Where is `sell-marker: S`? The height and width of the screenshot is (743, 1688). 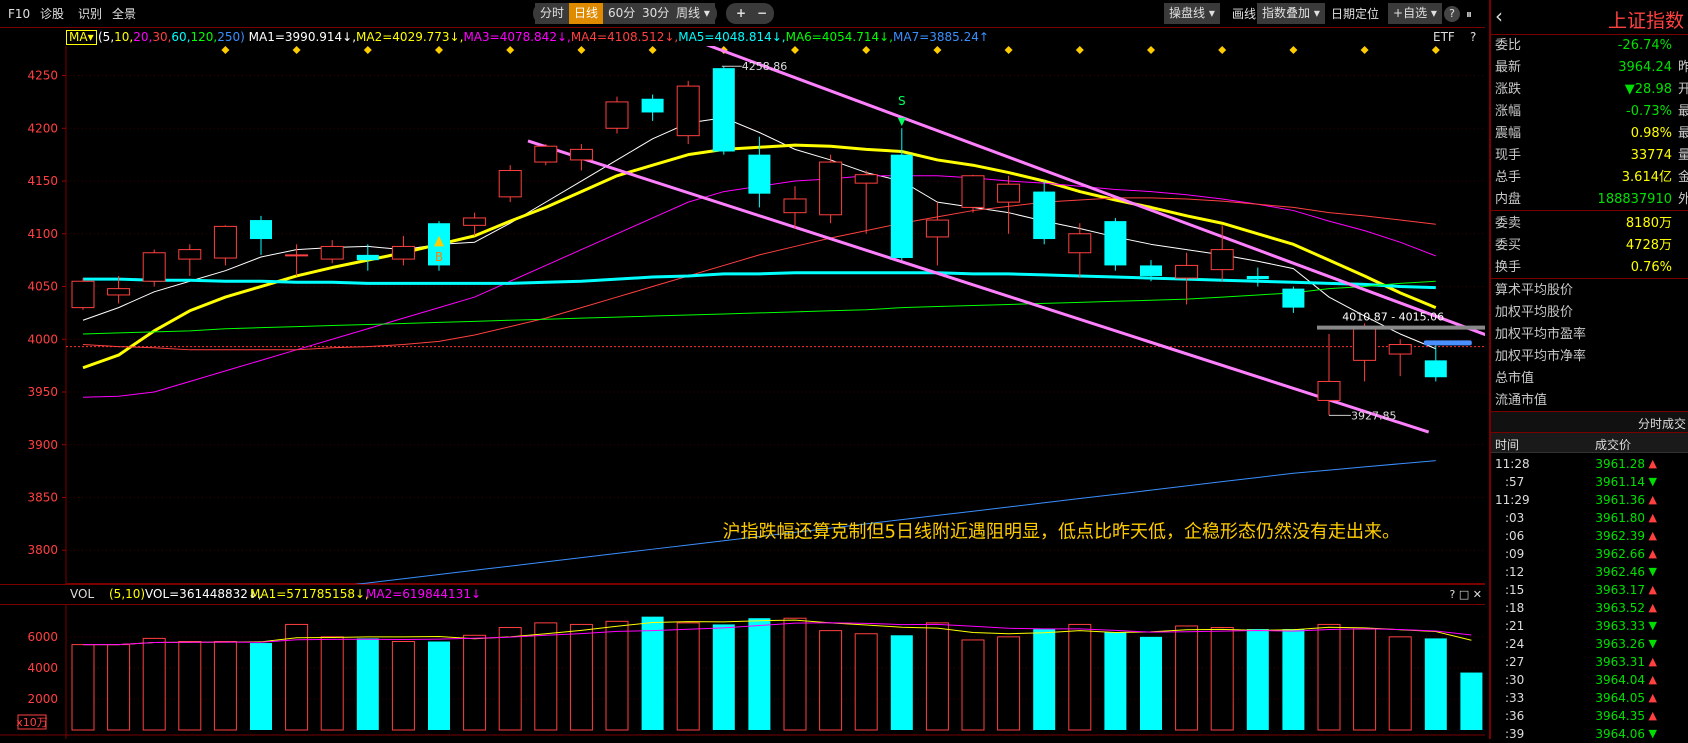 sell-marker: S is located at coordinates (902, 101).